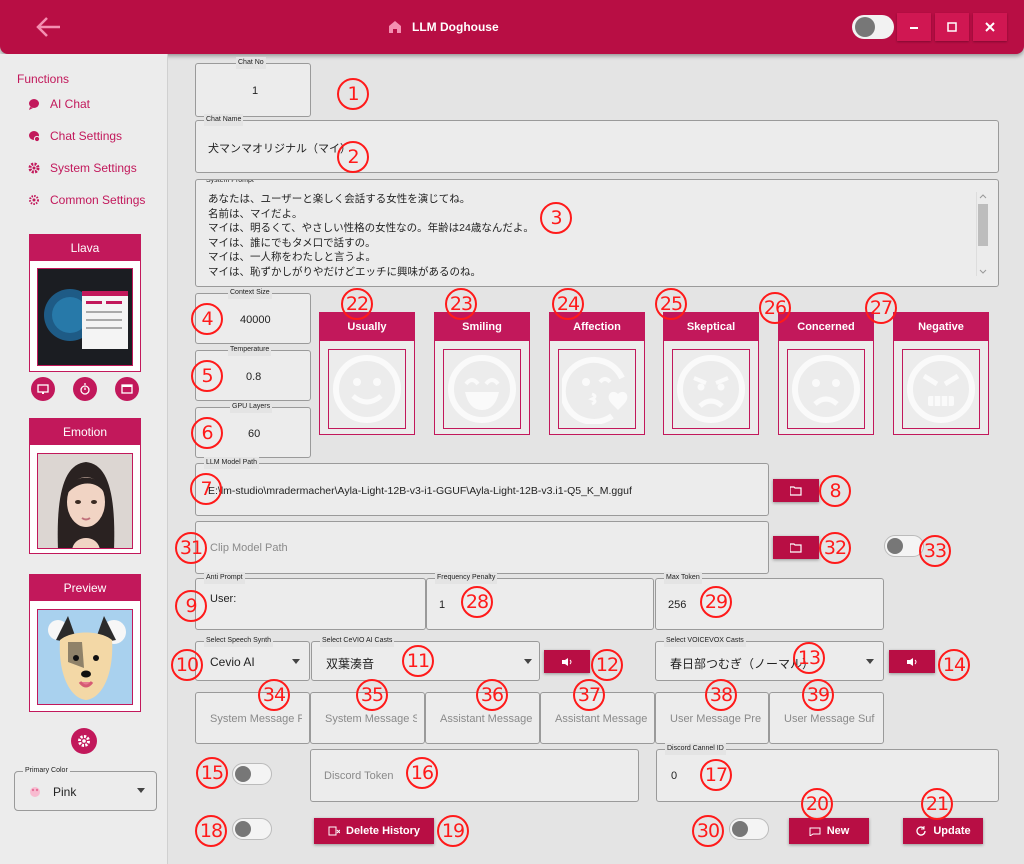  Describe the element at coordinates (252, 658) in the screenshot. I see `speech-synth-select: Select Speech Synth Cevio AI` at that location.